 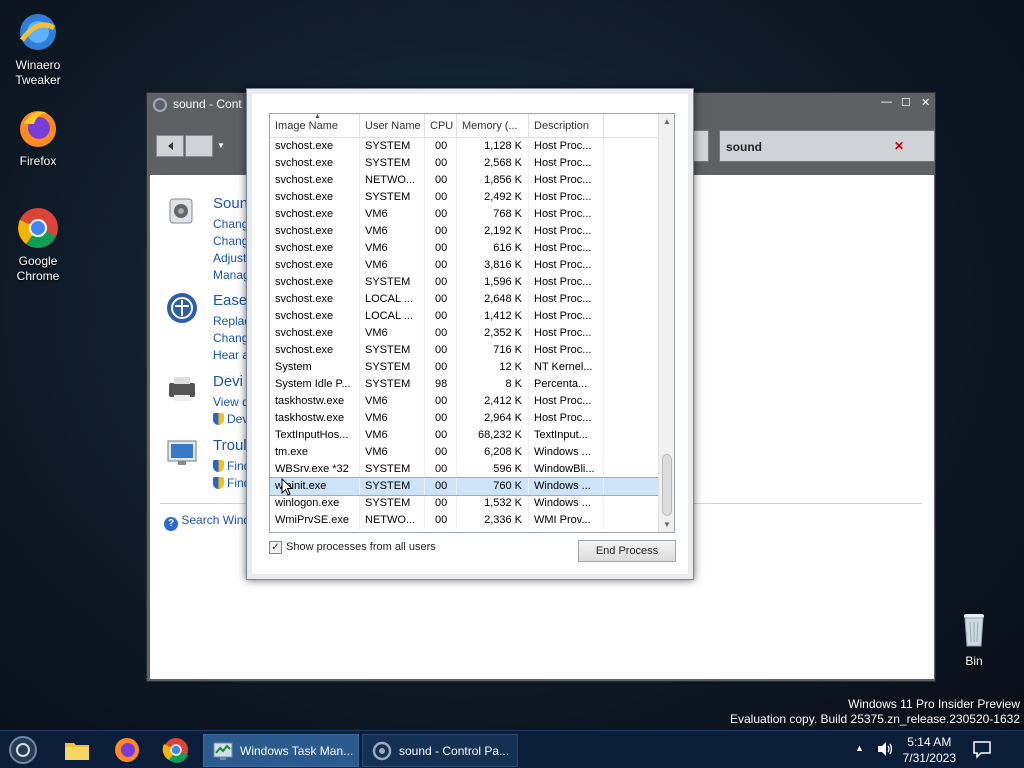 What do you see at coordinates (231, 275) in the screenshot?
I see `category-link: Manag` at bounding box center [231, 275].